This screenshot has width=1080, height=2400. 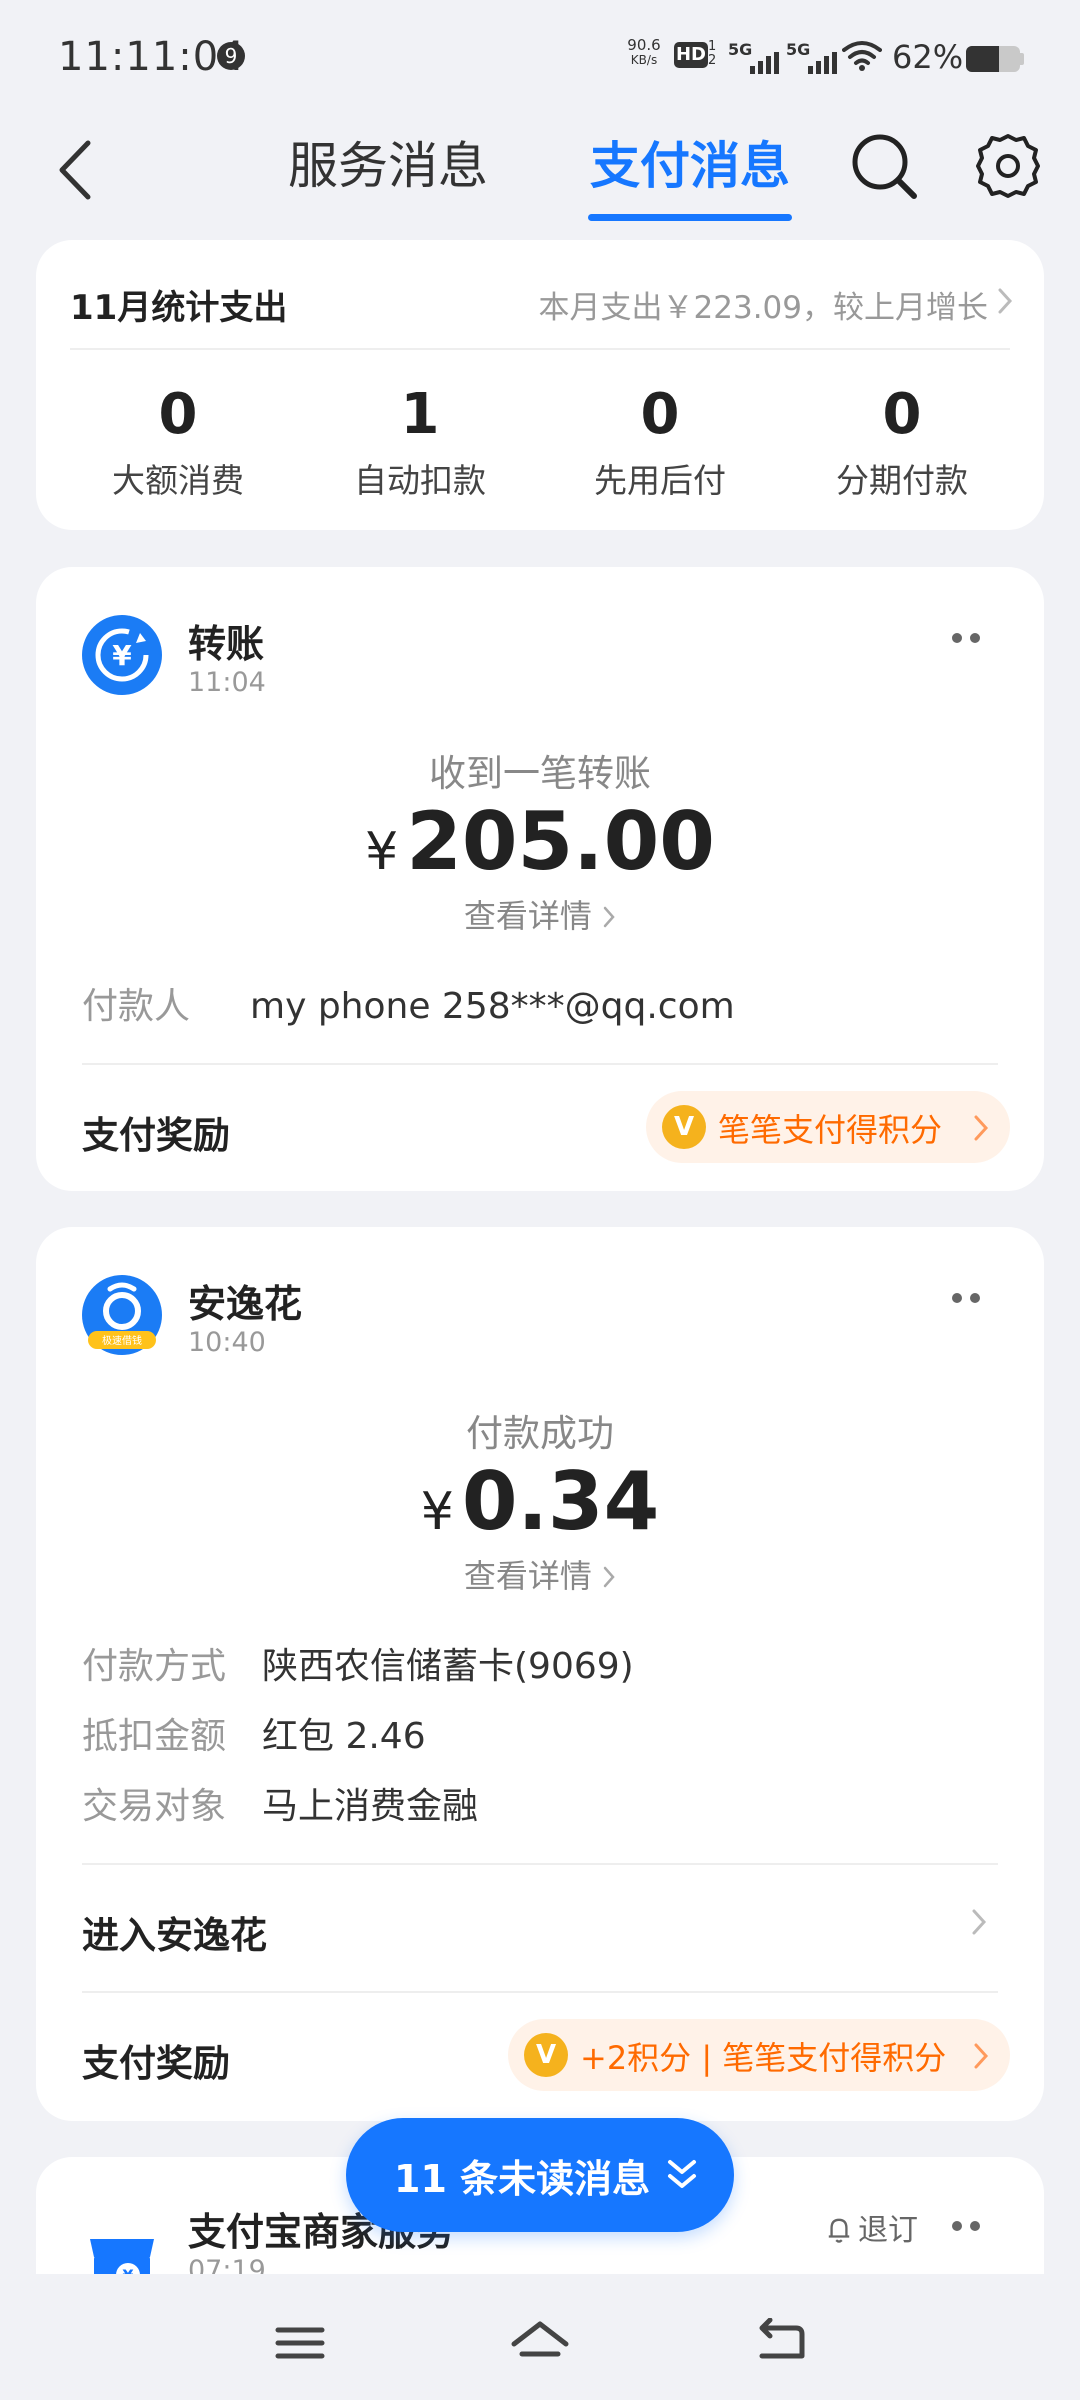 I want to click on app-name: 转账, so click(x=226, y=644).